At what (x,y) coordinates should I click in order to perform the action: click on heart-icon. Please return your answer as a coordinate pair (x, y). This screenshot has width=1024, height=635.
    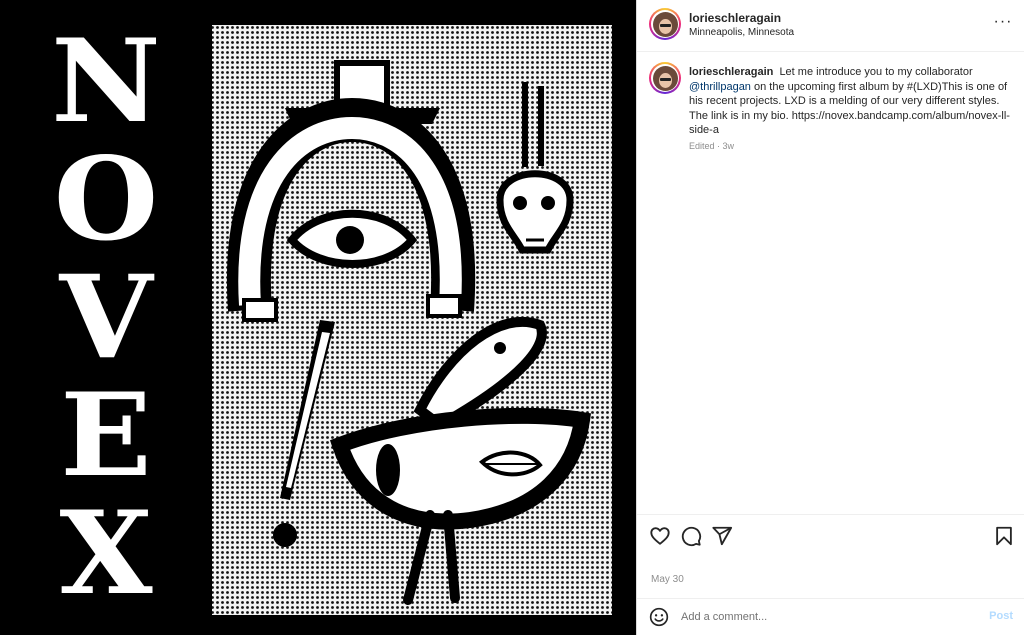
    Looking at the image, I should click on (660, 536).